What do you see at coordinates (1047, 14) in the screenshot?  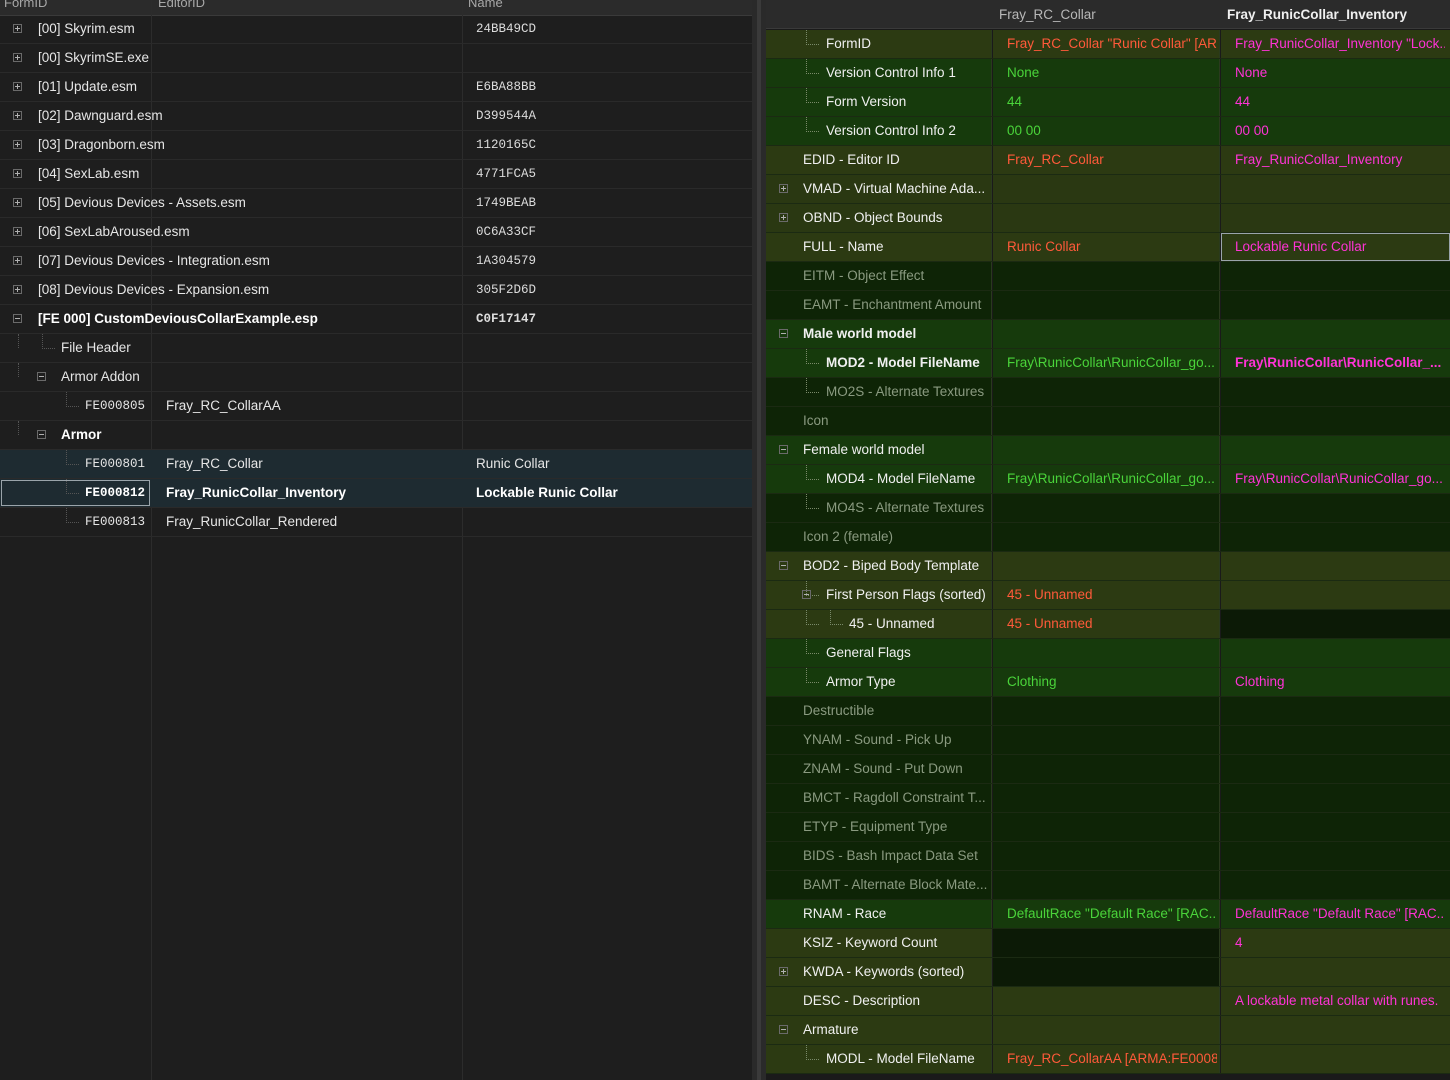 I see `compare-header-record-1: Fray_RC_Collar` at bounding box center [1047, 14].